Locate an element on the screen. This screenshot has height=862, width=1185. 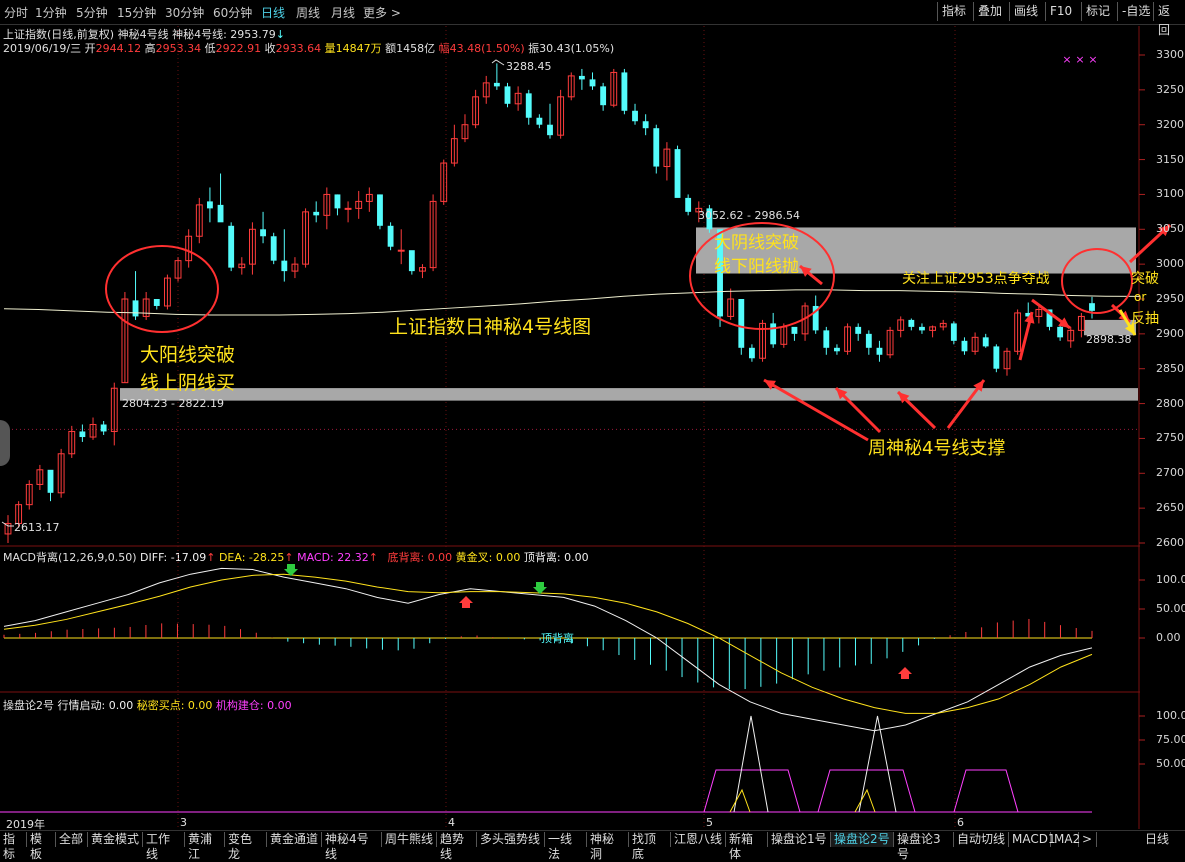
bottom-tab: 周牛熊线 is located at coordinates (409, 839).